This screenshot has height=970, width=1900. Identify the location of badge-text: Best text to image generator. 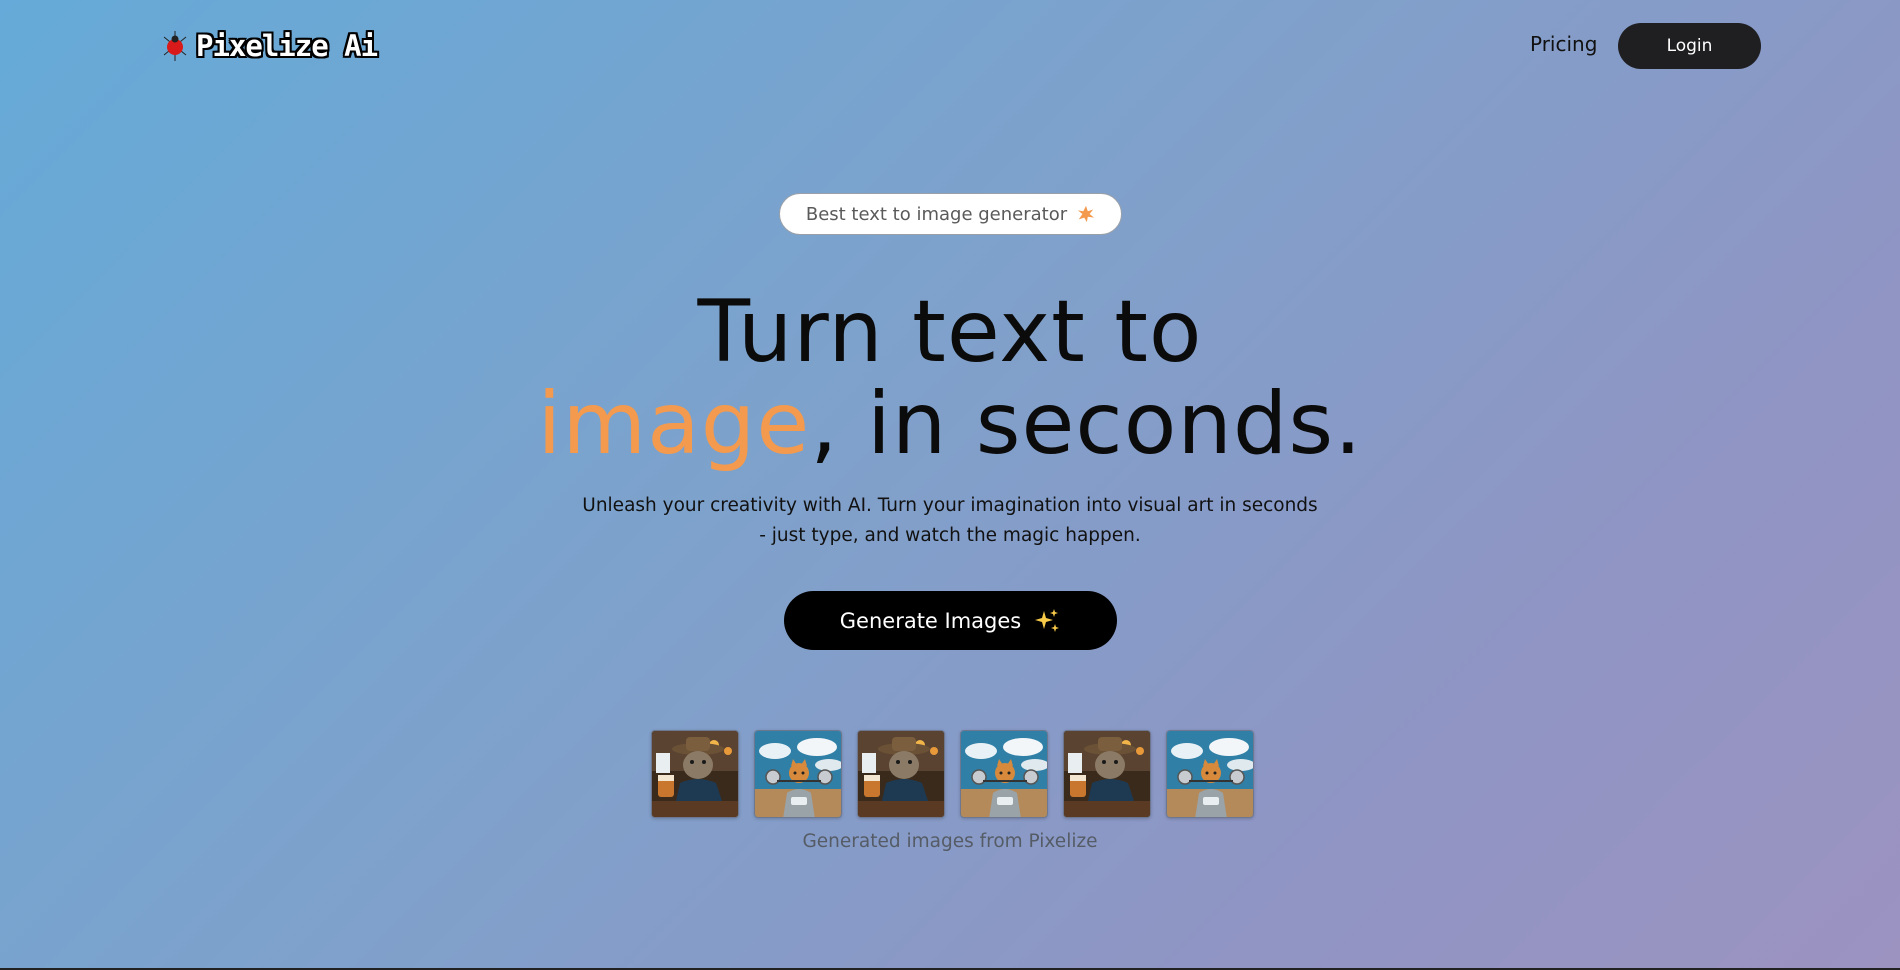
(936, 214).